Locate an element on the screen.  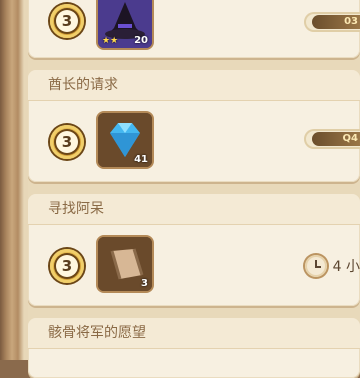
clock-icon is located at coordinates (315, 266).